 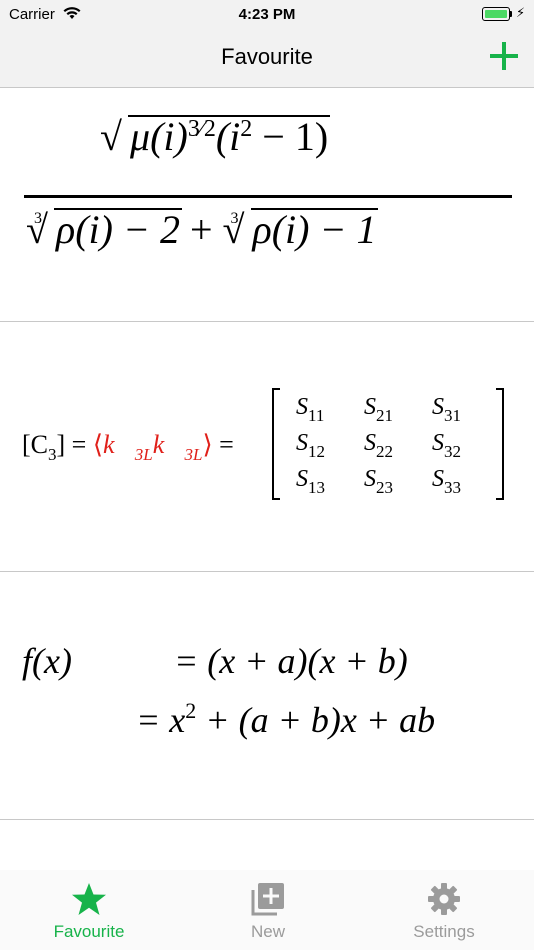 I want to click on tab-settings: Settings, so click(x=444, y=912).